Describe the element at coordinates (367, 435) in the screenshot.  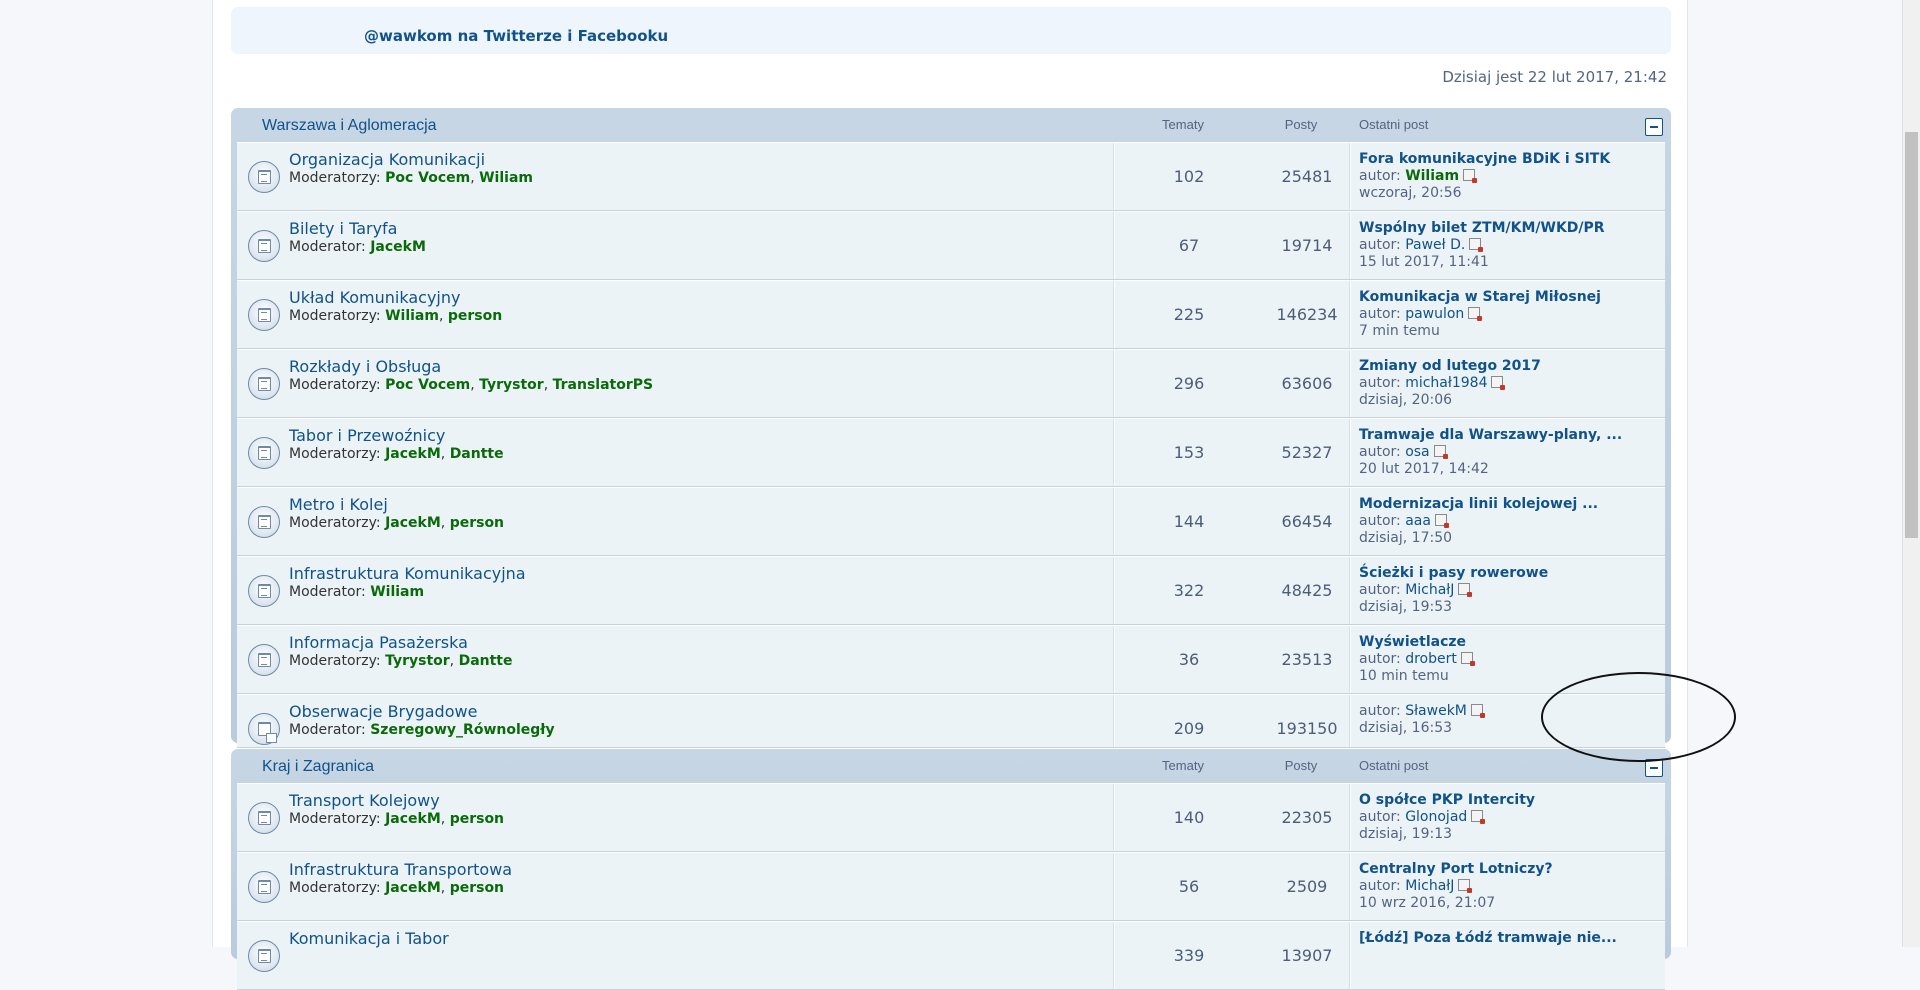
I see `forum-title-link: Tabor i Przewoźnicy` at that location.